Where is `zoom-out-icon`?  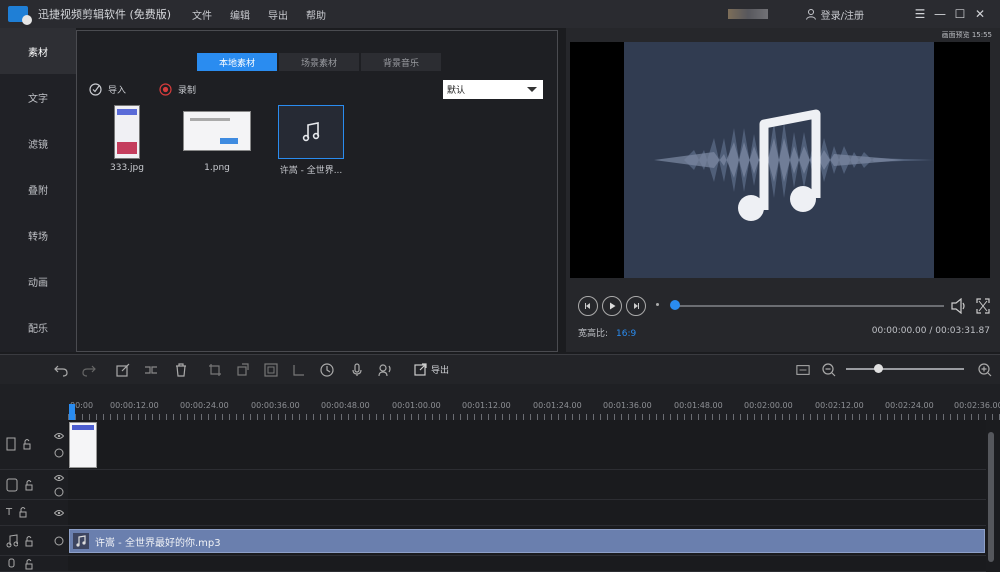 zoom-out-icon is located at coordinates (829, 370).